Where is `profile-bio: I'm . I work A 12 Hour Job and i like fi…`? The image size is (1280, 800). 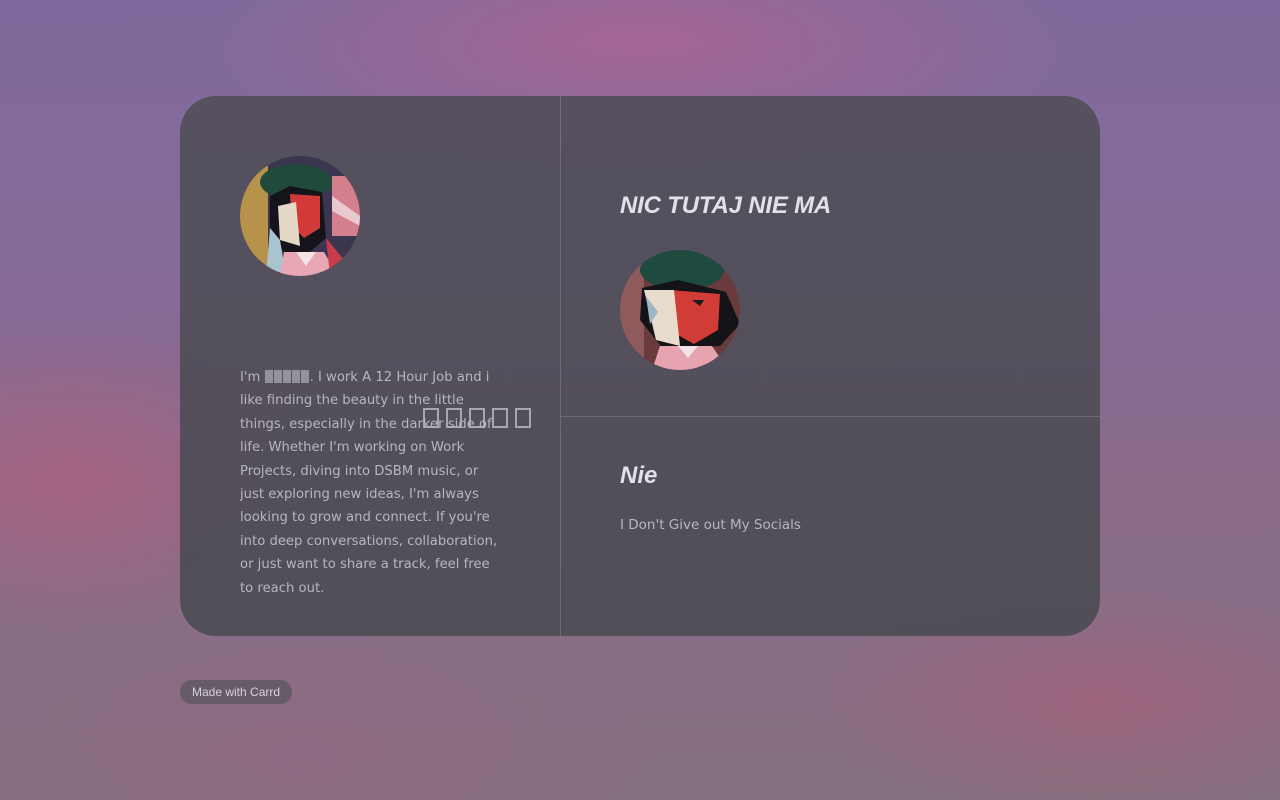 profile-bio: I'm . I work A 12 Hour Job and i like fi… is located at coordinates (372, 483).